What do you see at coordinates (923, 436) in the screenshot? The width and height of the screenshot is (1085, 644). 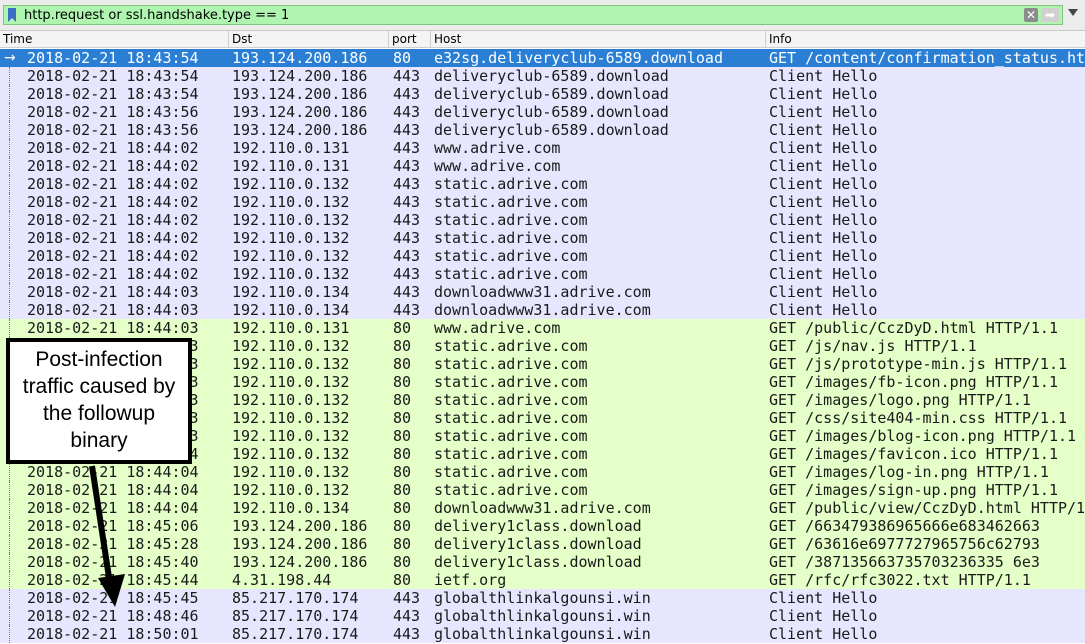 I see `cell-info: GET /images/blog-icon.png HTTP/1.1` at bounding box center [923, 436].